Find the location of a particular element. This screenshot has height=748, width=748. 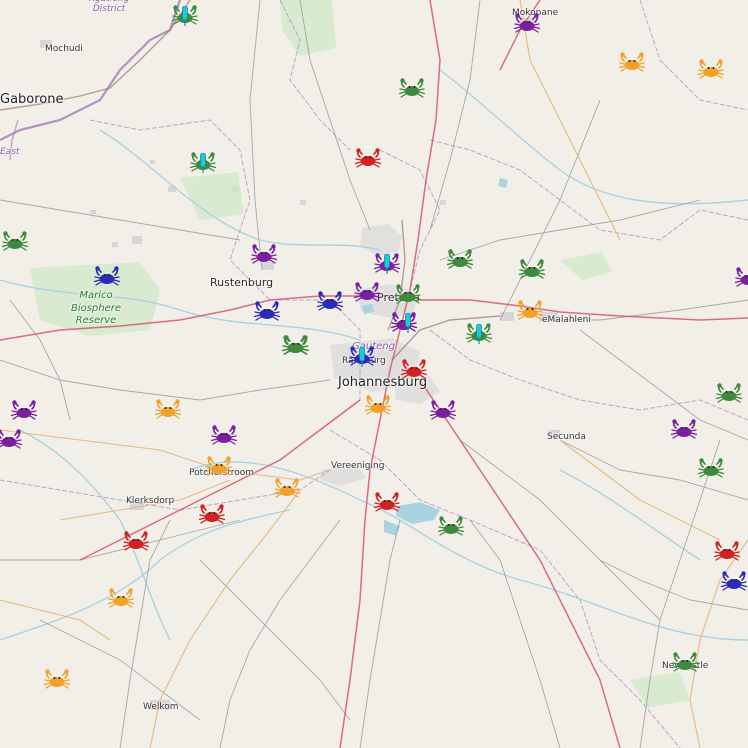

place-label-gaborone: Gaborone is located at coordinates (32, 99).